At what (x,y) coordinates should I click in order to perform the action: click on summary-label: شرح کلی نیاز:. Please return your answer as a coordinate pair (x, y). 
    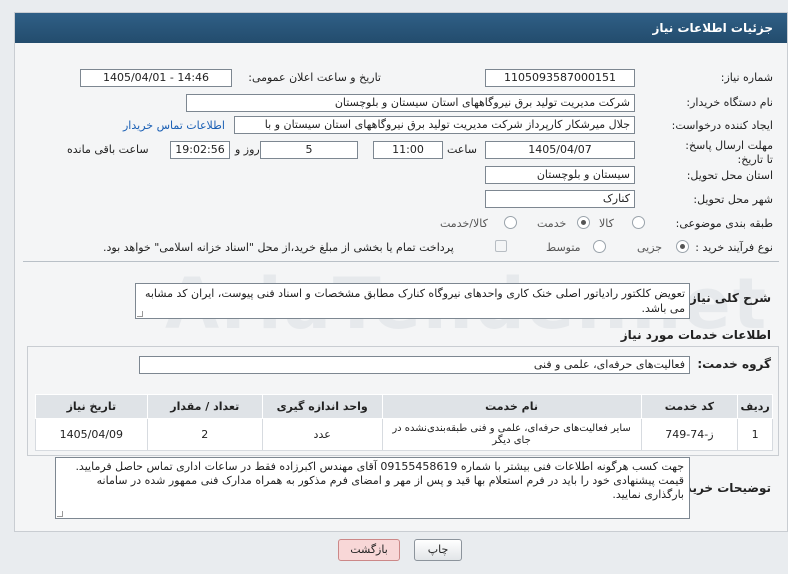
    Looking at the image, I should click on (728, 298).